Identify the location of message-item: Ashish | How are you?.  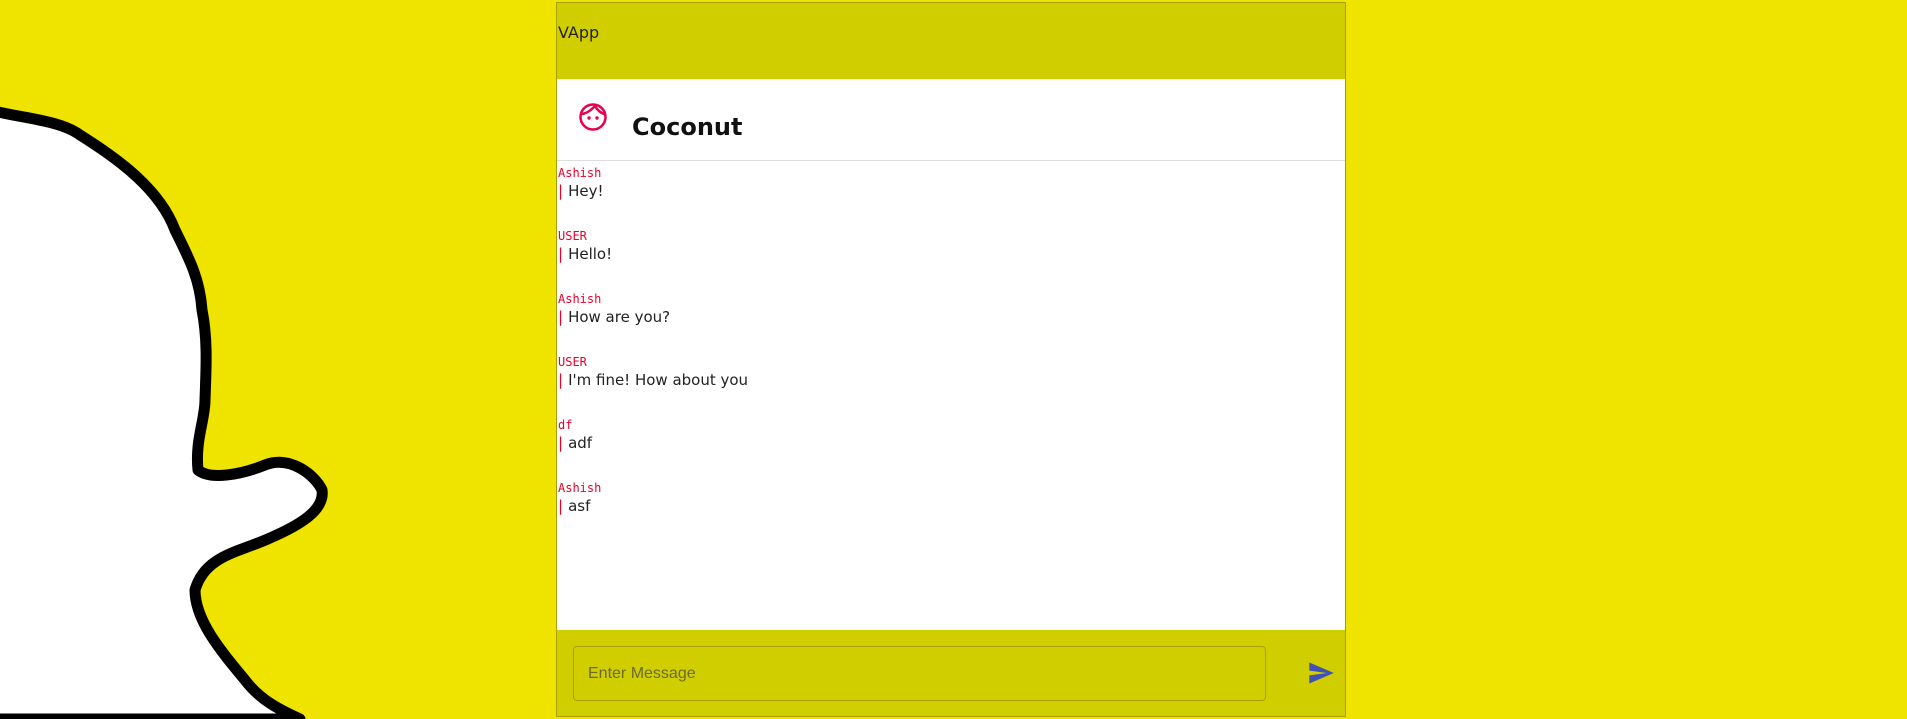
(951, 322).